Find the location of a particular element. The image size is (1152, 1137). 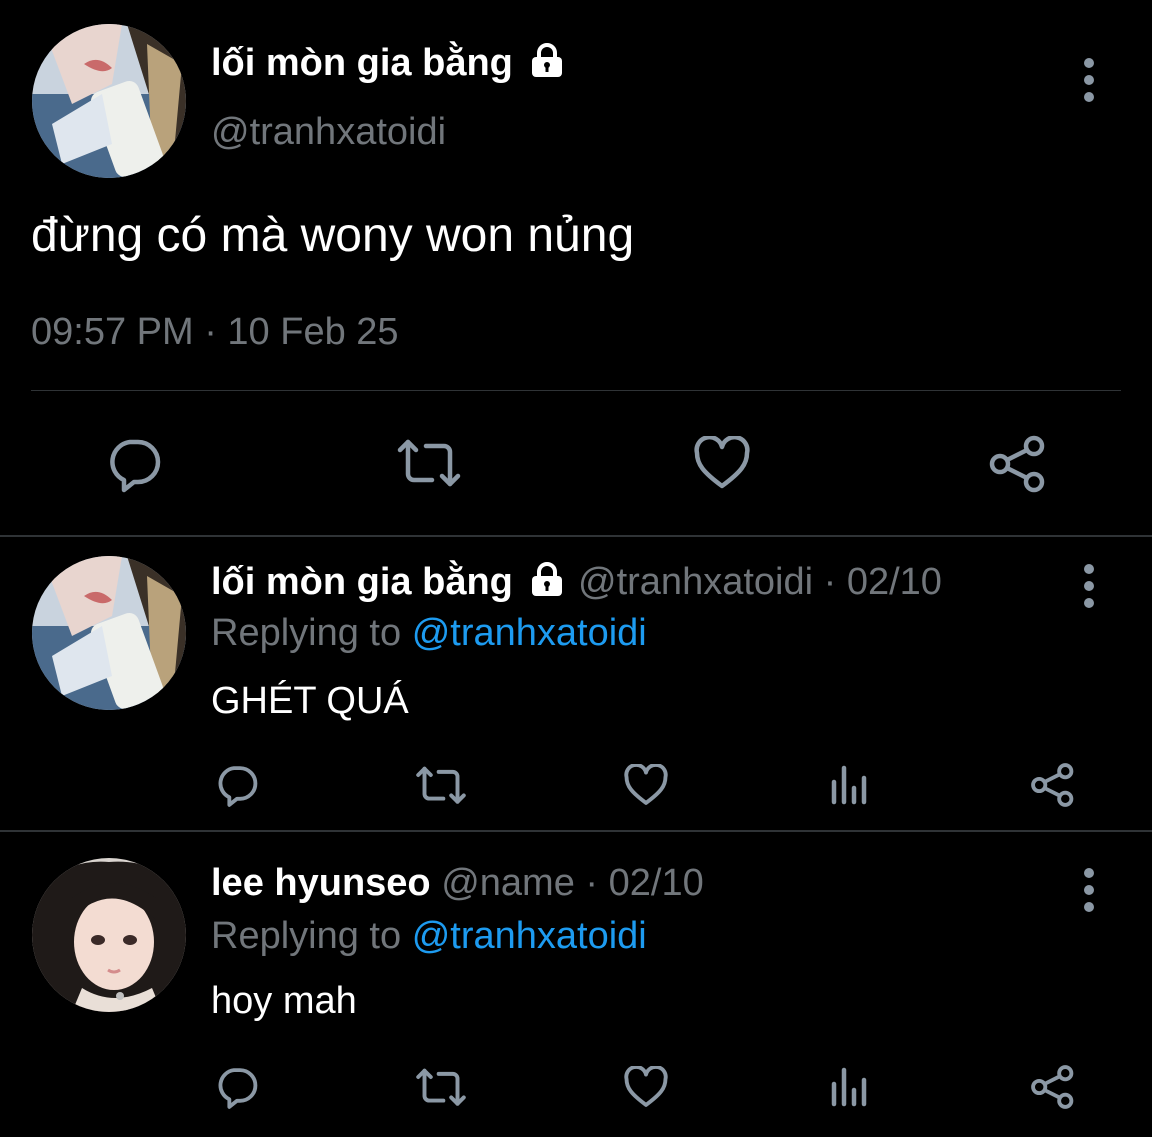

reply-header: lee hyunseo @name · 02/10 is located at coordinates (457, 883).